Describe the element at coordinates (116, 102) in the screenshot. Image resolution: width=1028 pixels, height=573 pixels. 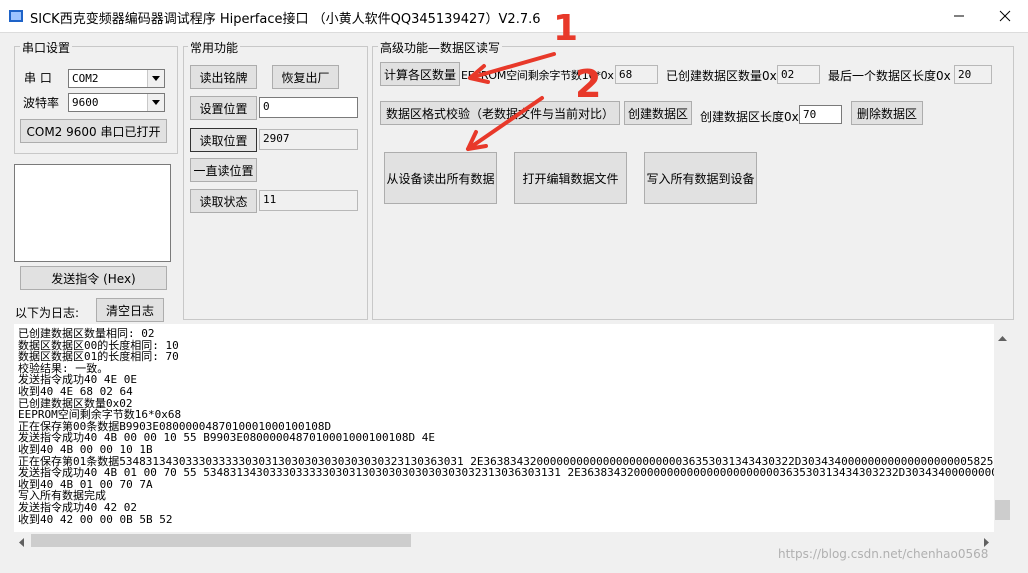
I see `baud-select: 9600` at that location.